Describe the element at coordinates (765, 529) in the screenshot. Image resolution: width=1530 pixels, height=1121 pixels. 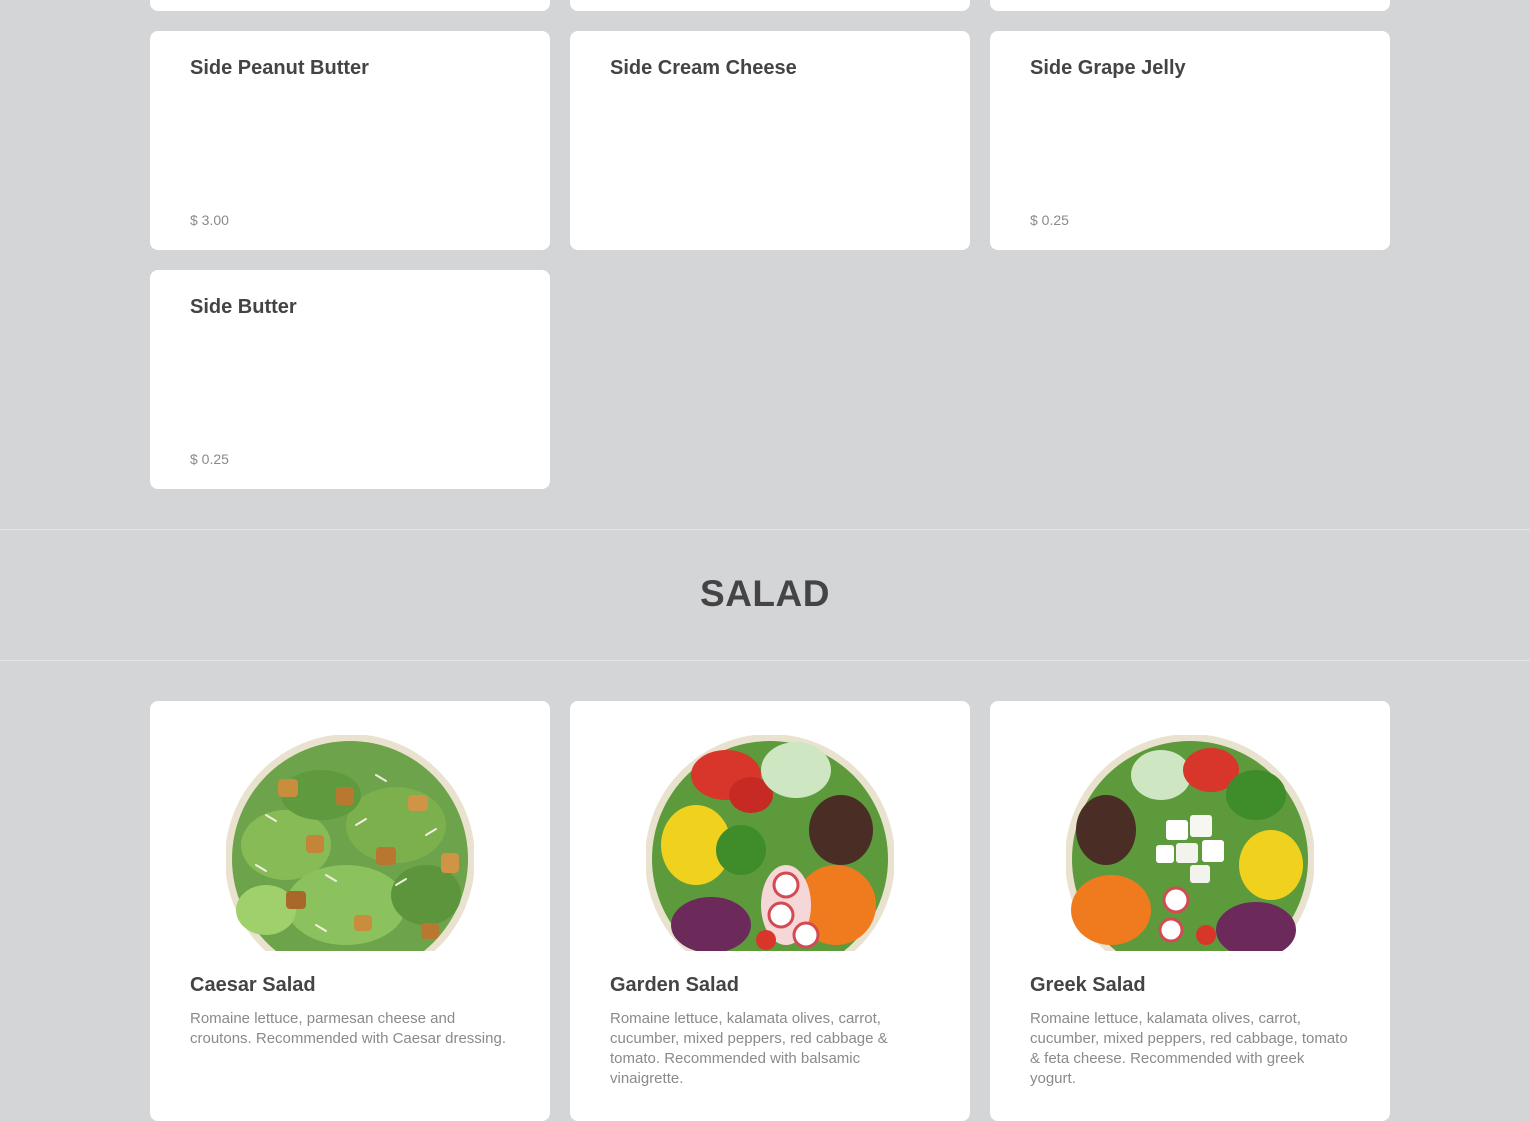
I see `section-divider-top` at that location.